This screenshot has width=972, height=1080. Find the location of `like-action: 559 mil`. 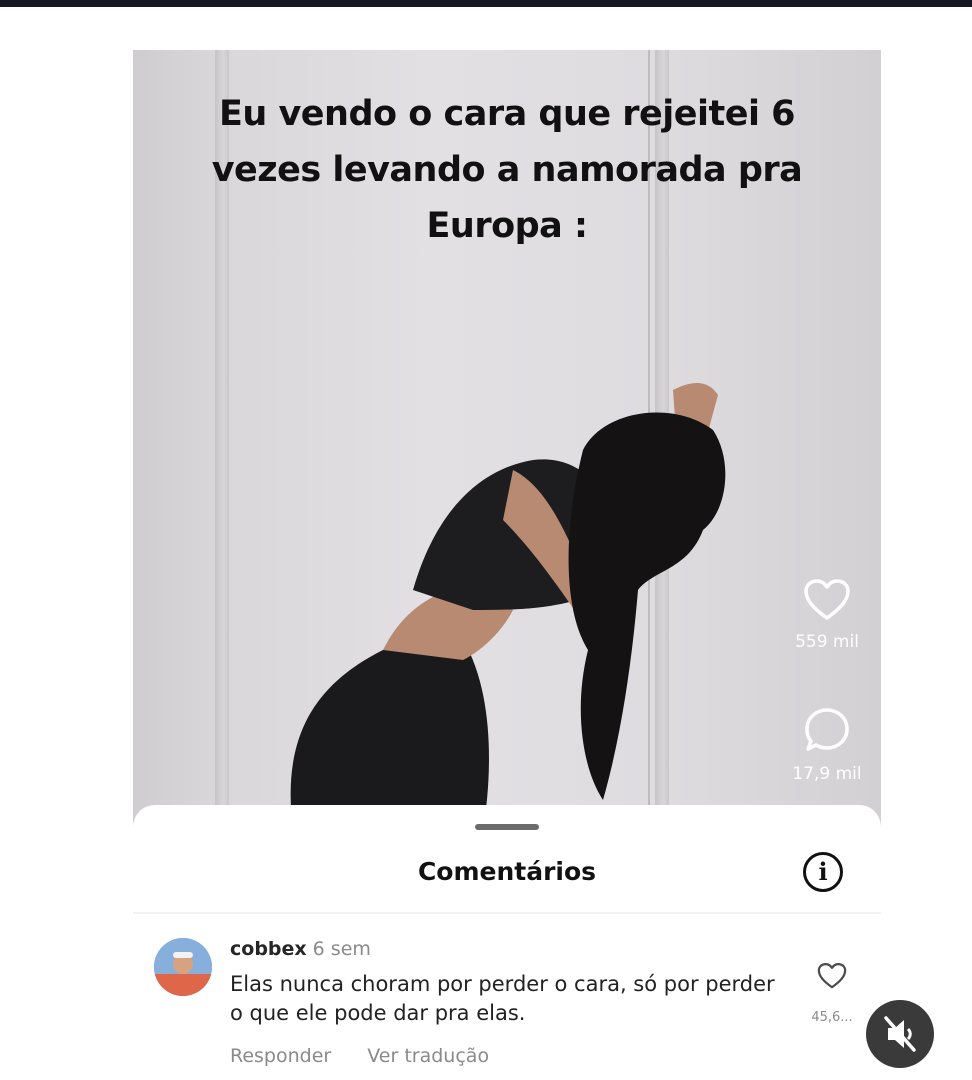

like-action: 559 mil is located at coordinates (827, 615).